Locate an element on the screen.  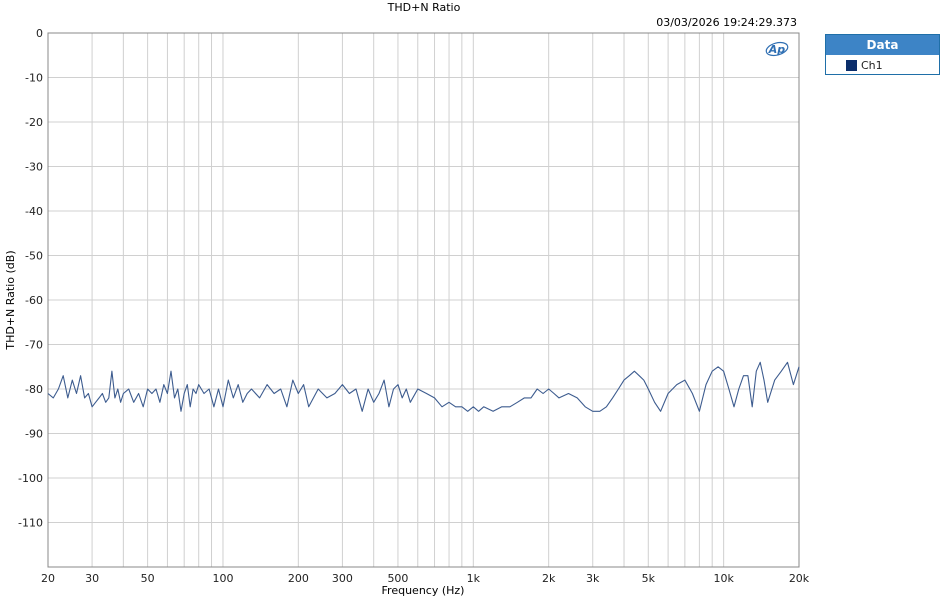
x-tick-label: 2k is located at coordinates (549, 578).